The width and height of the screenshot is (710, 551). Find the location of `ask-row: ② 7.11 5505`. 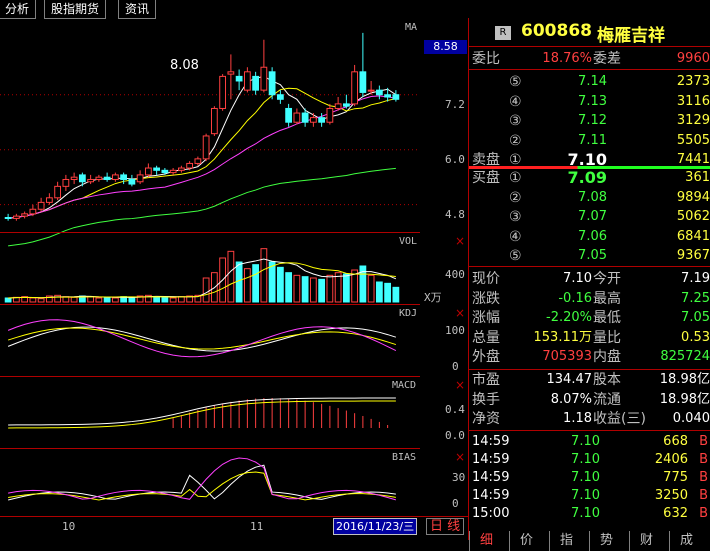

ask-row: ② 7.11 5505 is located at coordinates (589, 141).